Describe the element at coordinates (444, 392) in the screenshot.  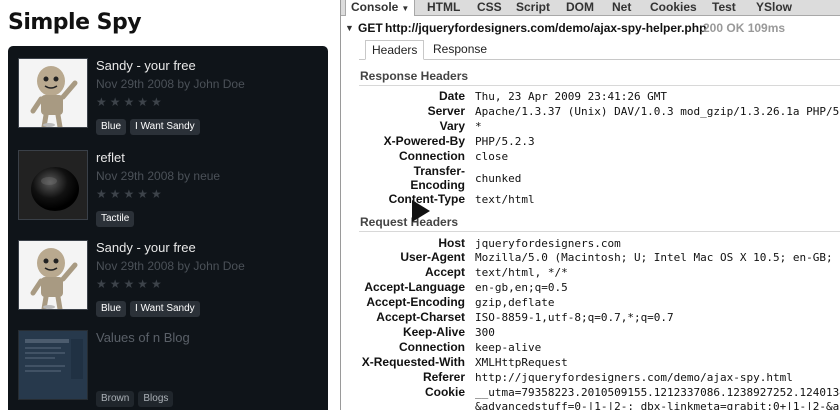
I see `header-name: Cookie` at that location.